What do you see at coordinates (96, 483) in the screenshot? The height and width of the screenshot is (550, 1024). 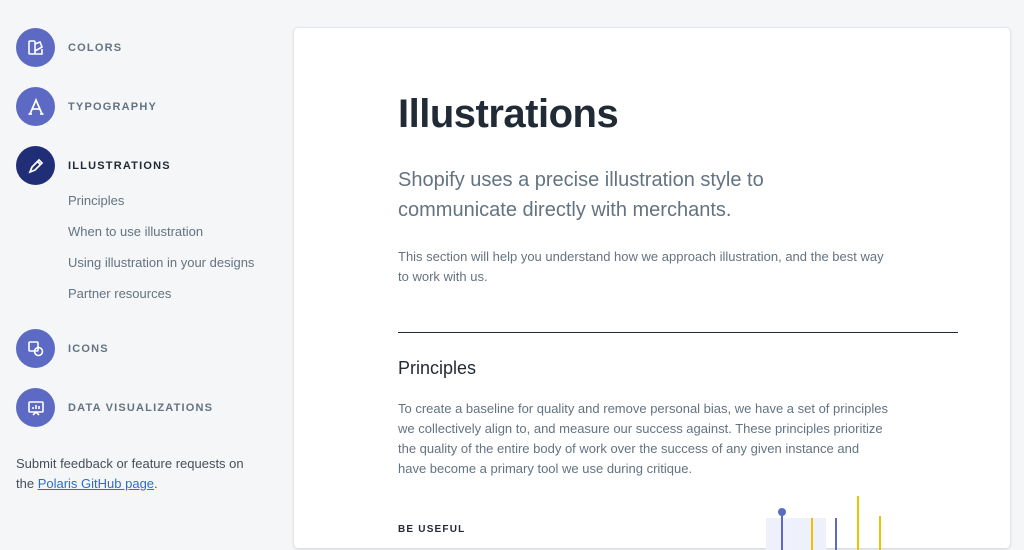 I see `github-link: Polaris GitHub page` at bounding box center [96, 483].